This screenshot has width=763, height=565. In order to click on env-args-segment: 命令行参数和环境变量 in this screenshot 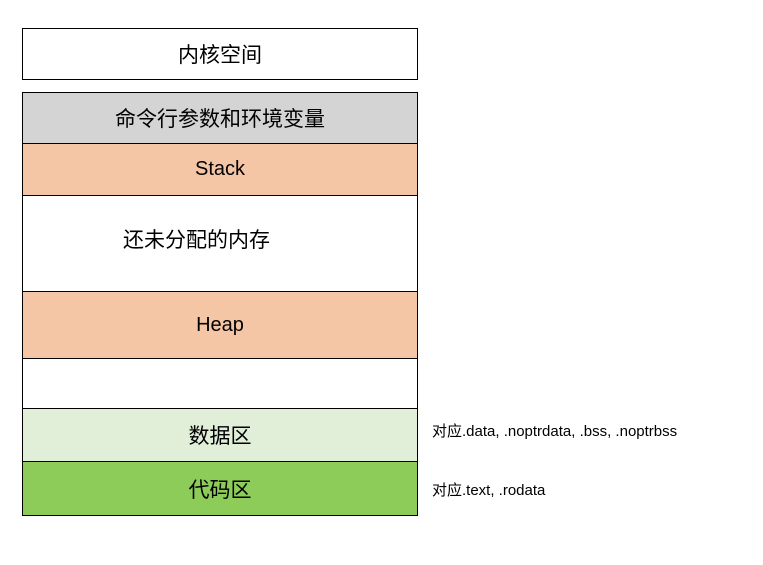, I will do `click(220, 118)`.